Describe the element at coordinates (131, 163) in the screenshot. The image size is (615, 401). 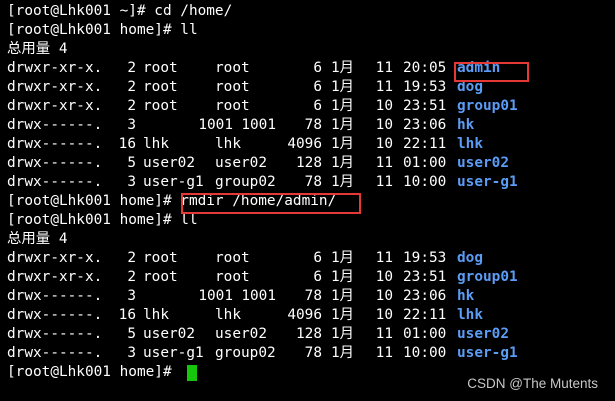
I see `link-count: 5` at that location.